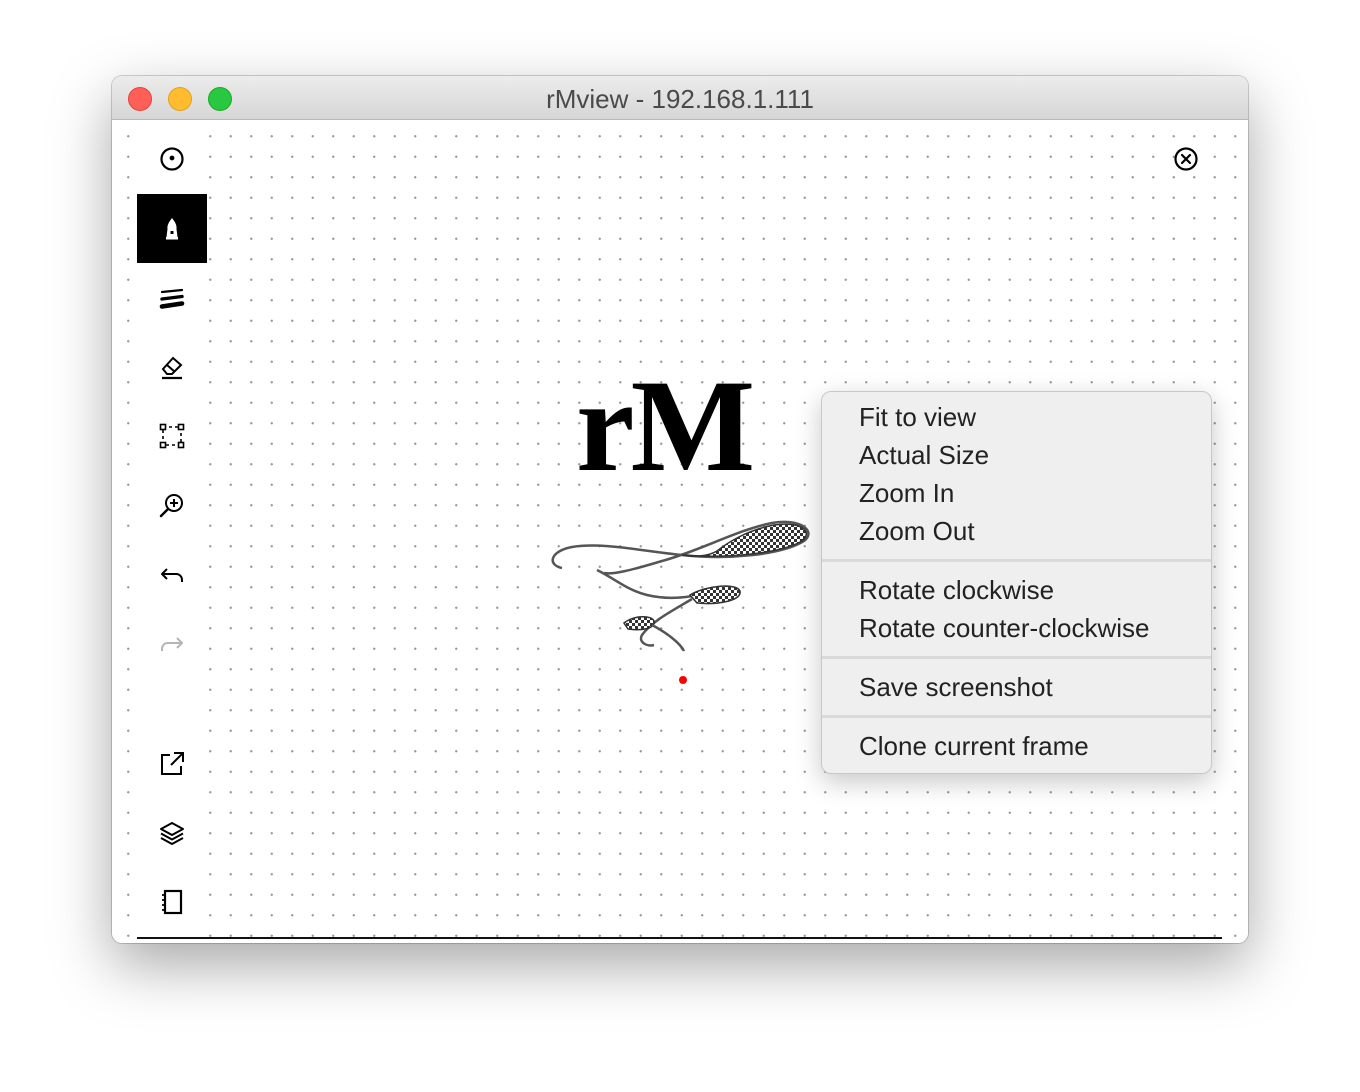  Describe the element at coordinates (1016, 590) in the screenshot. I see `menu-item-rotate-clockwise: Rotate clockwise` at that location.